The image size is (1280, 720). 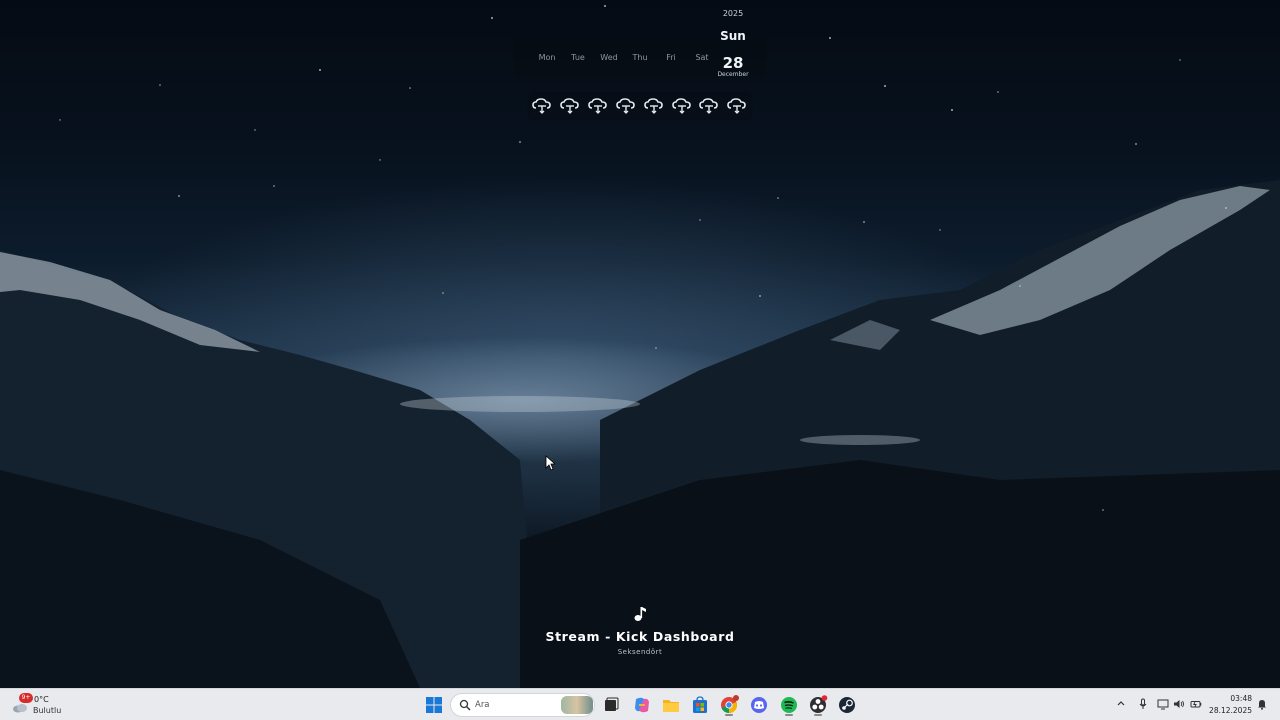 I want to click on taskbar: 9+ 0°C Bulutlu Ara 03:48 28.12.2025, so click(x=640, y=704).